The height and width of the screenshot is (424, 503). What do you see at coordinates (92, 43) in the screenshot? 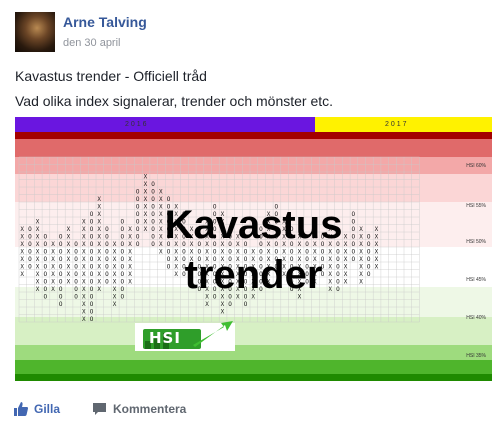
I see `post-date: den 30 april` at bounding box center [92, 43].